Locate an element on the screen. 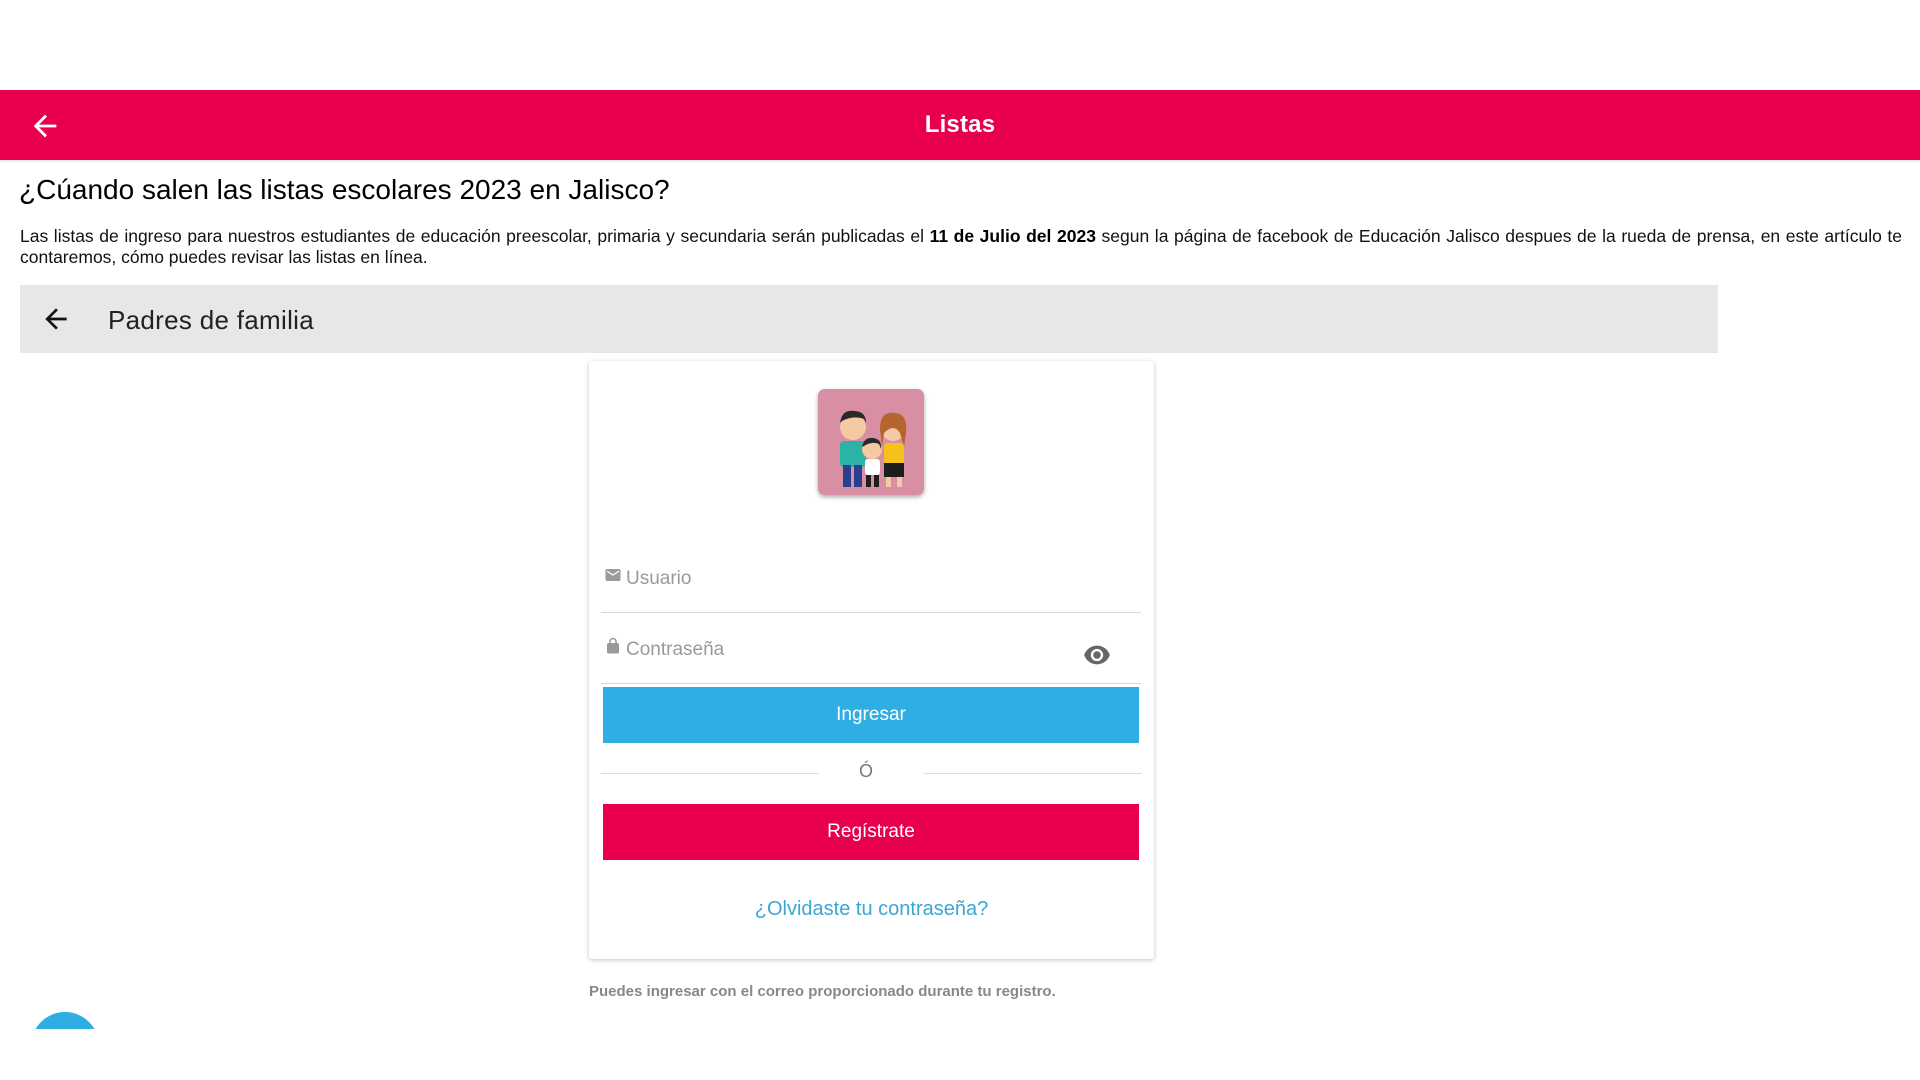 This screenshot has width=1920, height=1080. app-bar-title: Listas is located at coordinates (960, 124).